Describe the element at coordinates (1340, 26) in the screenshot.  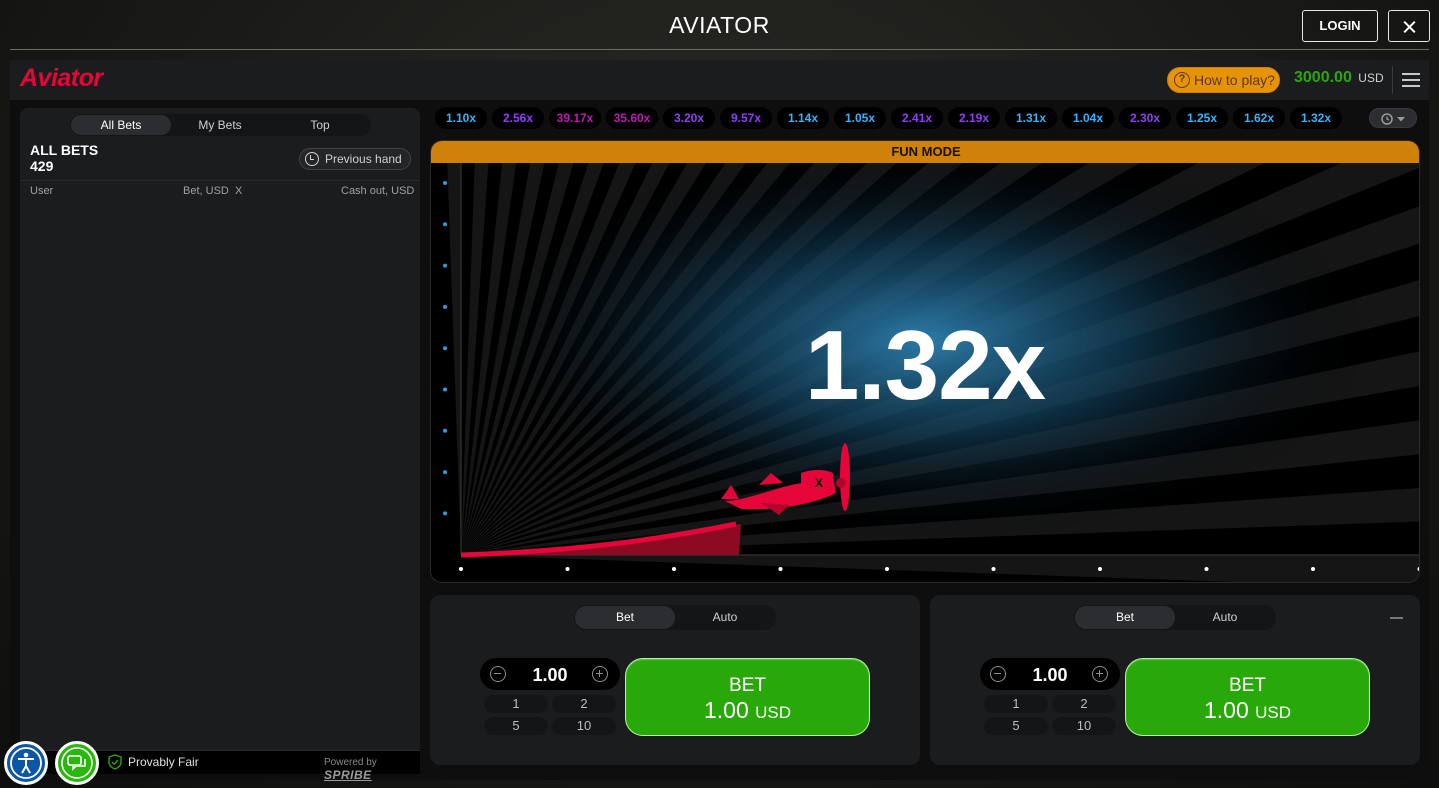
I see `login-button: LOGIN` at that location.